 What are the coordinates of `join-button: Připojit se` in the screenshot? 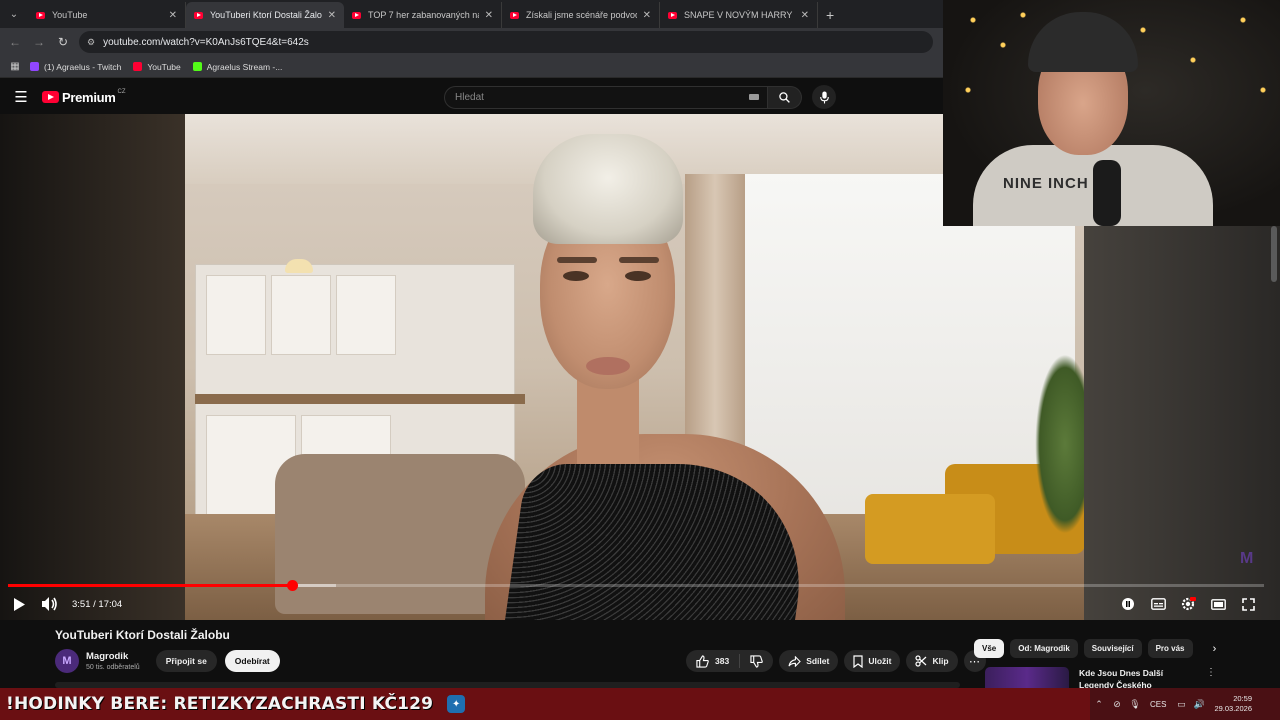 It's located at (186, 661).